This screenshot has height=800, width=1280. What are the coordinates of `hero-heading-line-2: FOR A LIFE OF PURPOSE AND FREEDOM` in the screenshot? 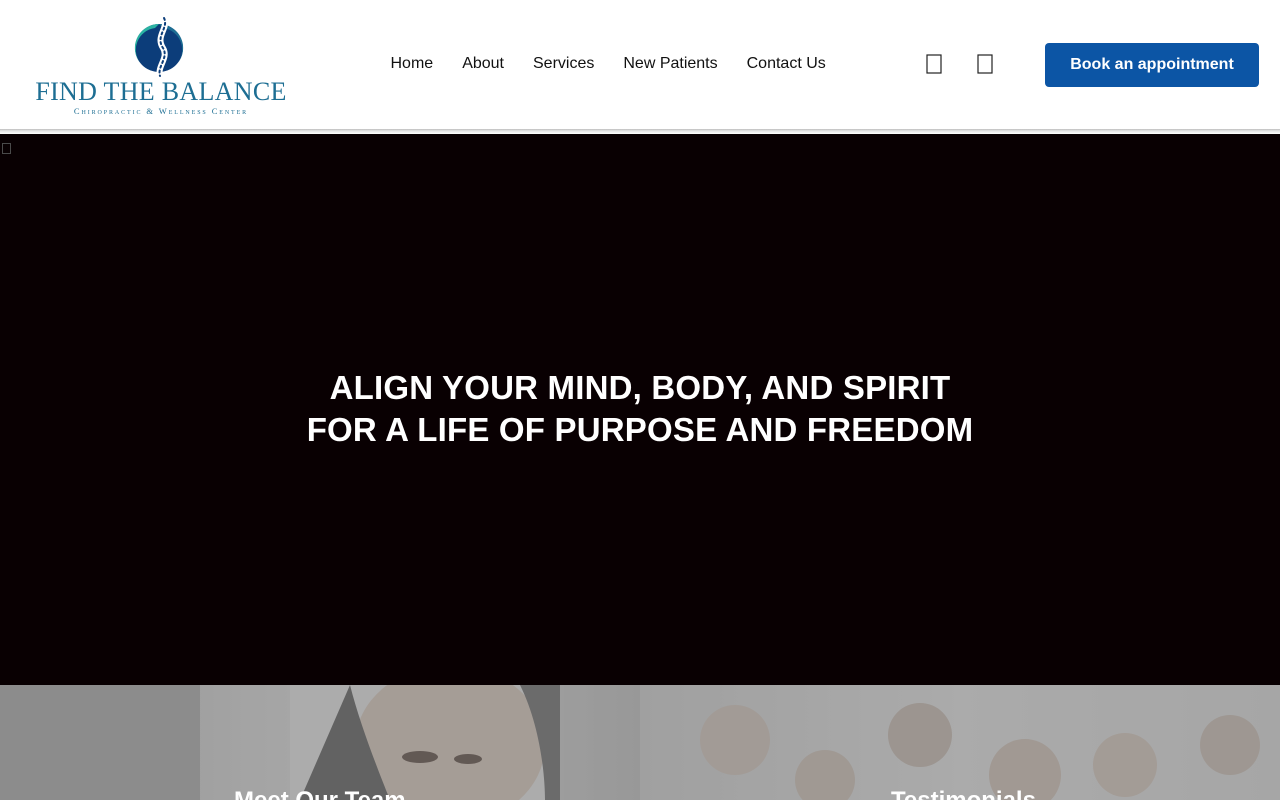 It's located at (640, 429).